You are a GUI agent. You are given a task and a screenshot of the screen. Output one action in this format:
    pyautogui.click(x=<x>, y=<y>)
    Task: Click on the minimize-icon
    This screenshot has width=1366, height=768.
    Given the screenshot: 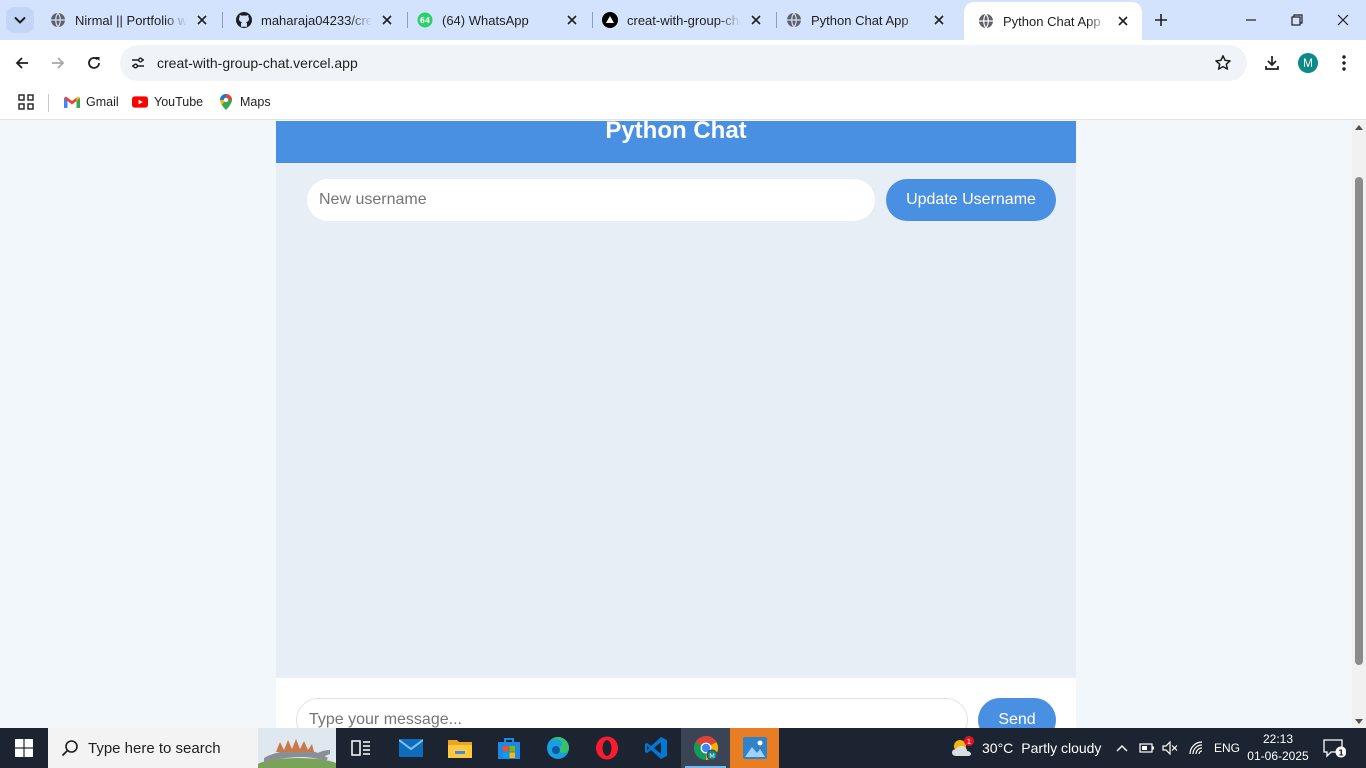 What is the action you would take?
    pyautogui.click(x=1251, y=20)
    